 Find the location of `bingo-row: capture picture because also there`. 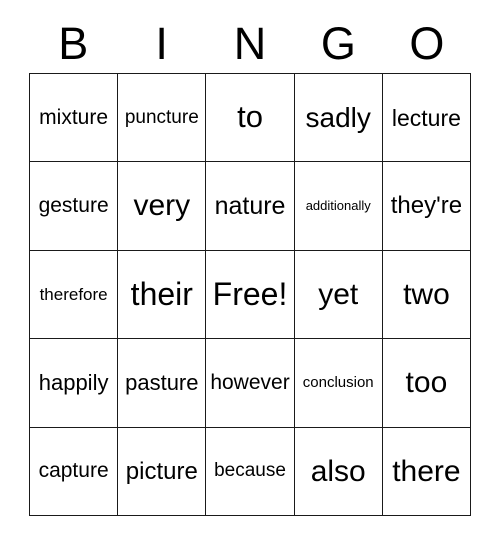

bingo-row: capture picture because also there is located at coordinates (251, 471).